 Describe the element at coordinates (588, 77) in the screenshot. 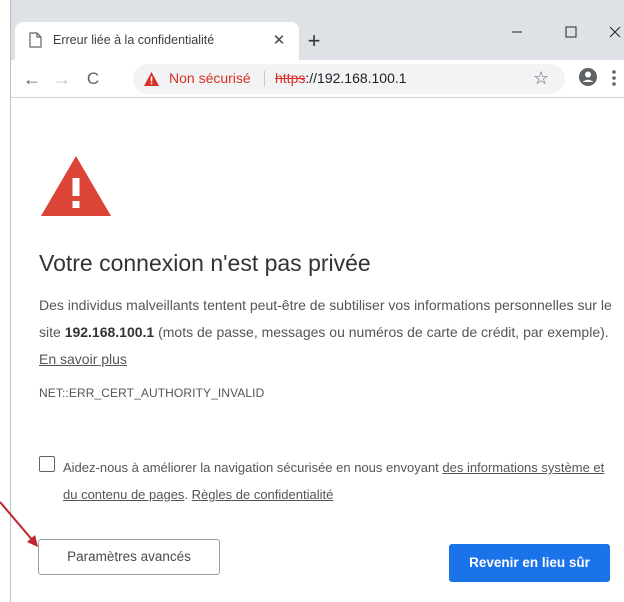

I see `profile-icon` at that location.